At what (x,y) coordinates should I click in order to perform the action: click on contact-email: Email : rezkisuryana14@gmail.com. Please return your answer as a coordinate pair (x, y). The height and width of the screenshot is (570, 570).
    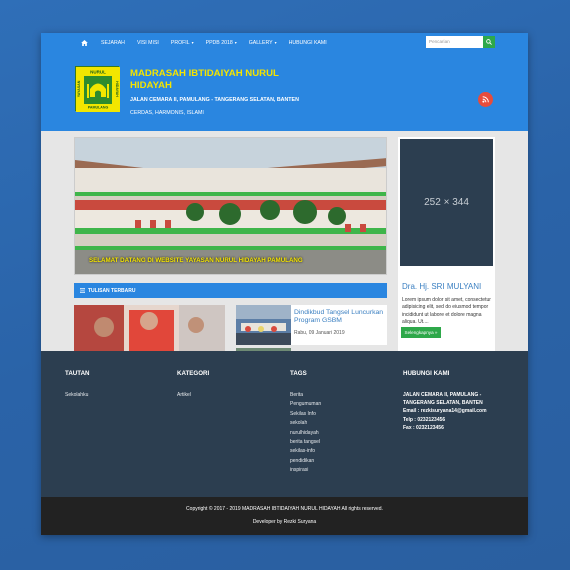
    Looking at the image, I should click on (445, 411).